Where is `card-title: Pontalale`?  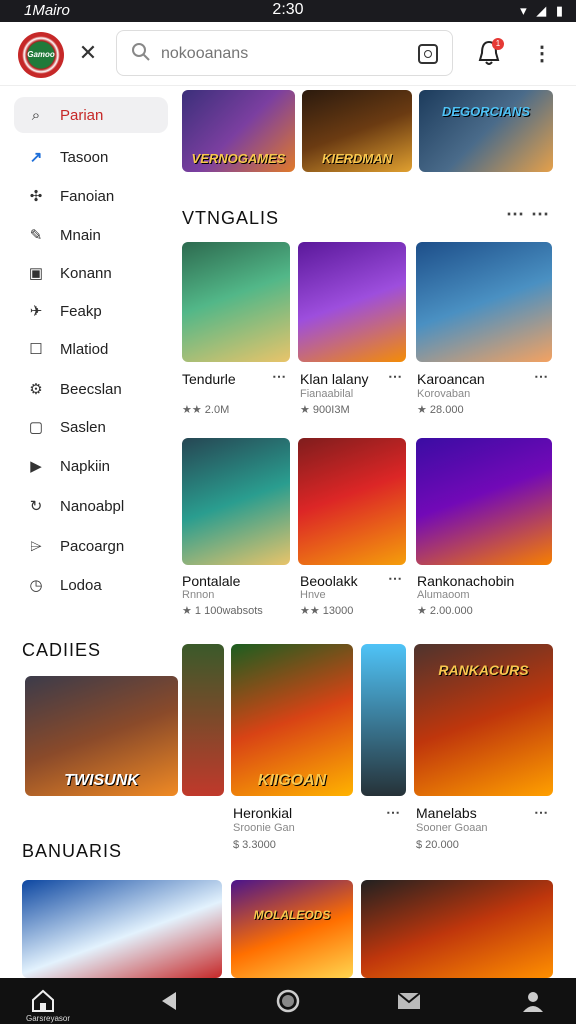 card-title: Pontalale is located at coordinates (211, 581).